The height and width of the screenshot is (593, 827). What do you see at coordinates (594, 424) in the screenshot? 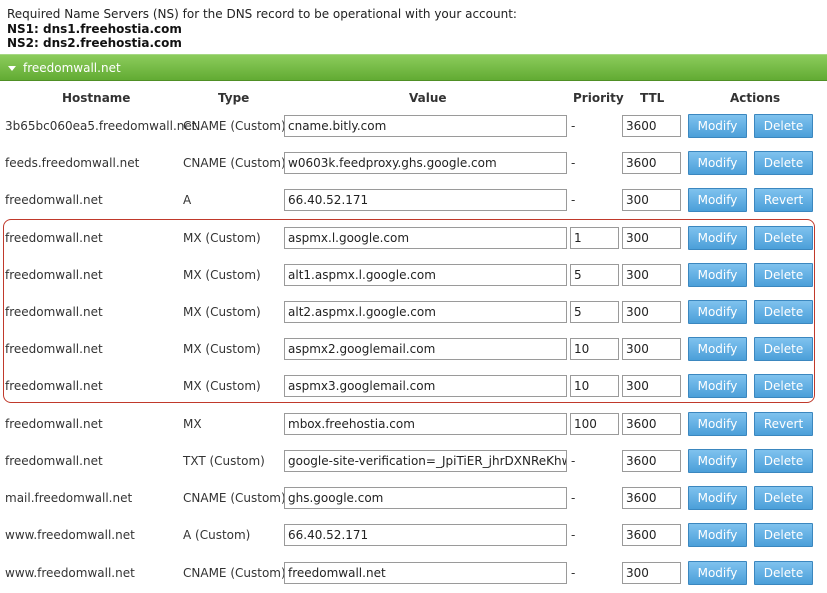
I see `record-priority-input: 100` at bounding box center [594, 424].